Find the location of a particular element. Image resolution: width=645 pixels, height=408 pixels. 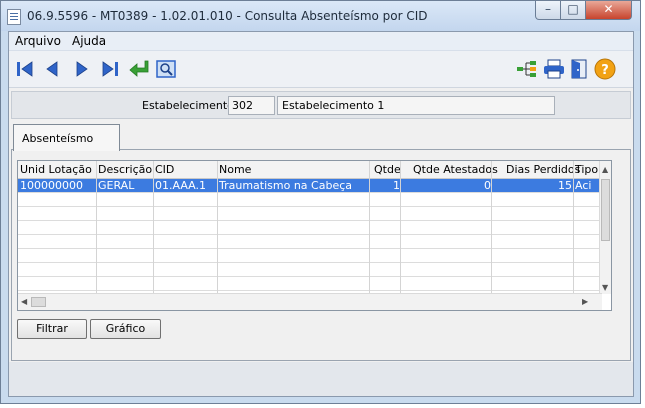

last-record-icon is located at coordinates (110, 69).